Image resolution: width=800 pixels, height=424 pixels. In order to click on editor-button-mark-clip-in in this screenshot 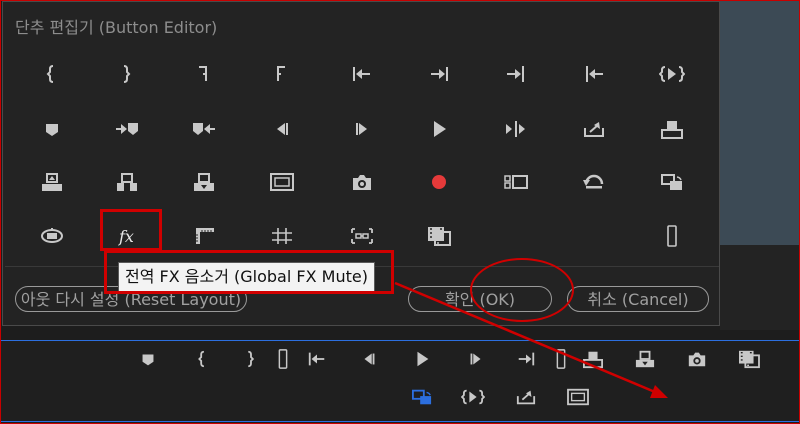, I will do `click(204, 74)`.